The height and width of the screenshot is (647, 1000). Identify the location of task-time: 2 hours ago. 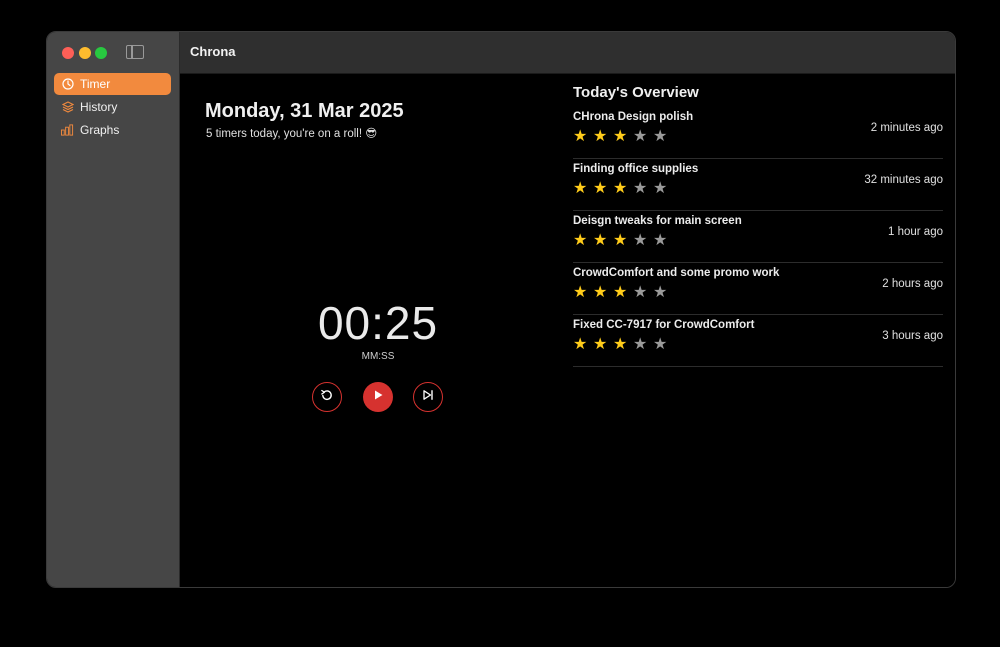
(912, 284).